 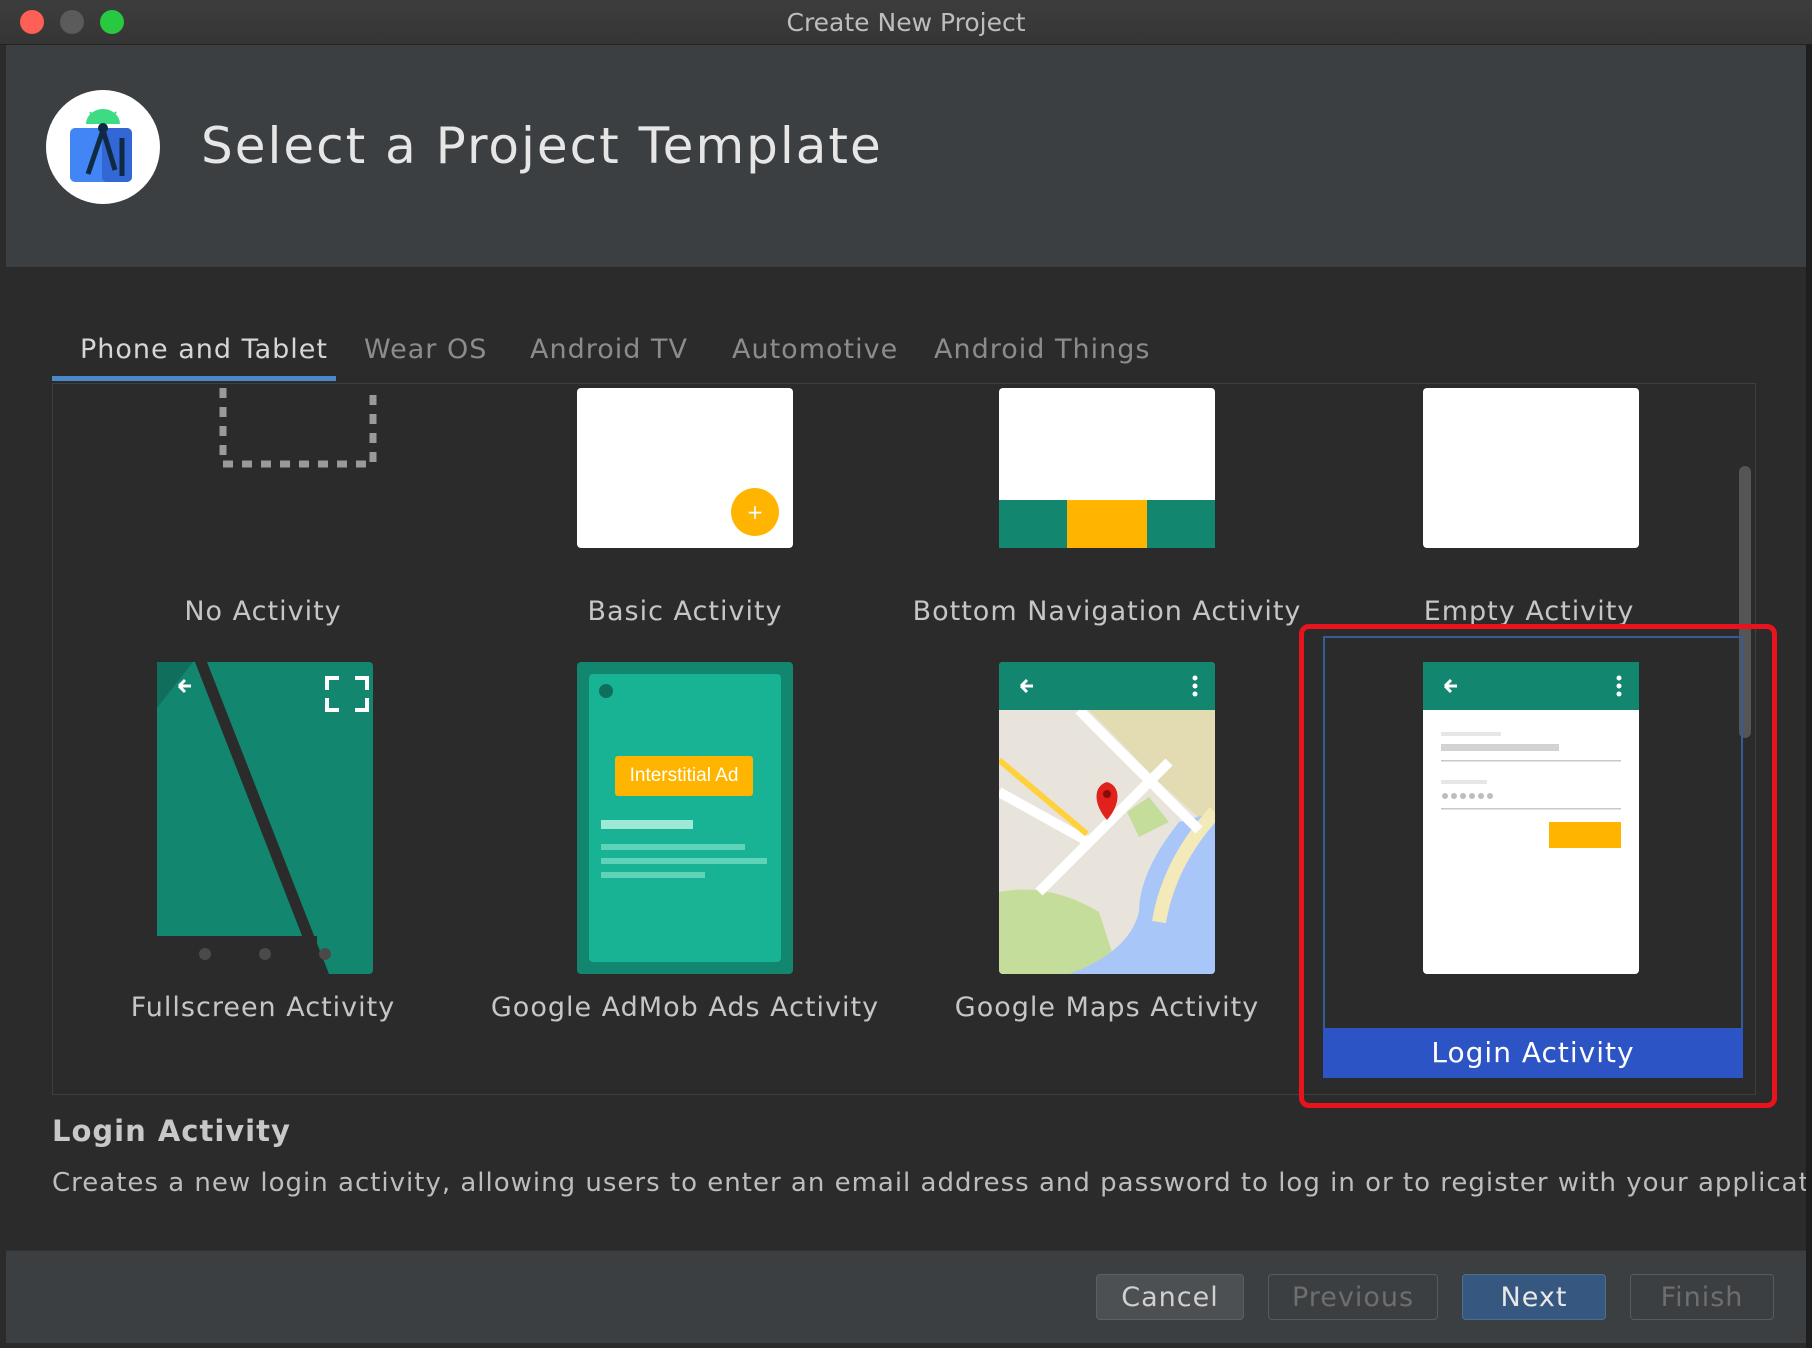 I want to click on template-label: No Activity, so click(x=263, y=611).